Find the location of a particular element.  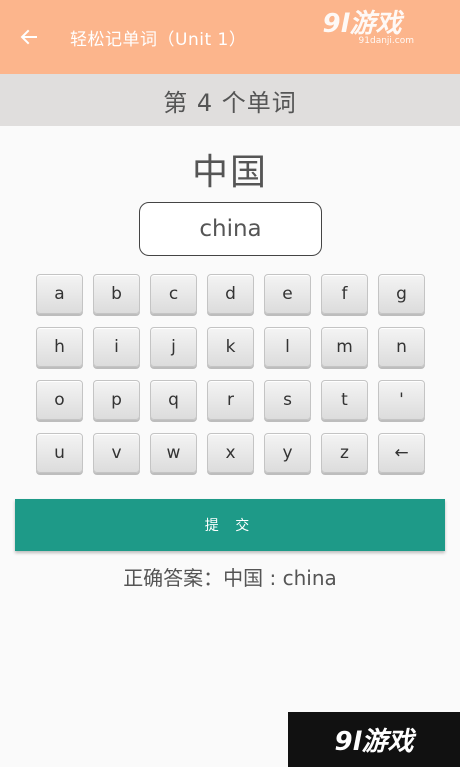

key: k is located at coordinates (230, 347).